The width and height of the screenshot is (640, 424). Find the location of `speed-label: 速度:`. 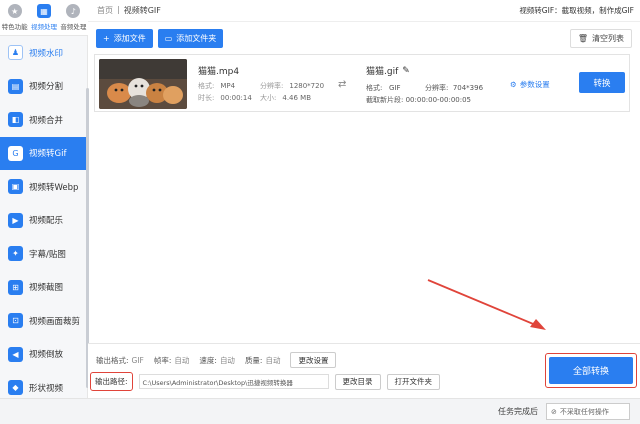

speed-label: 速度: is located at coordinates (208, 360).